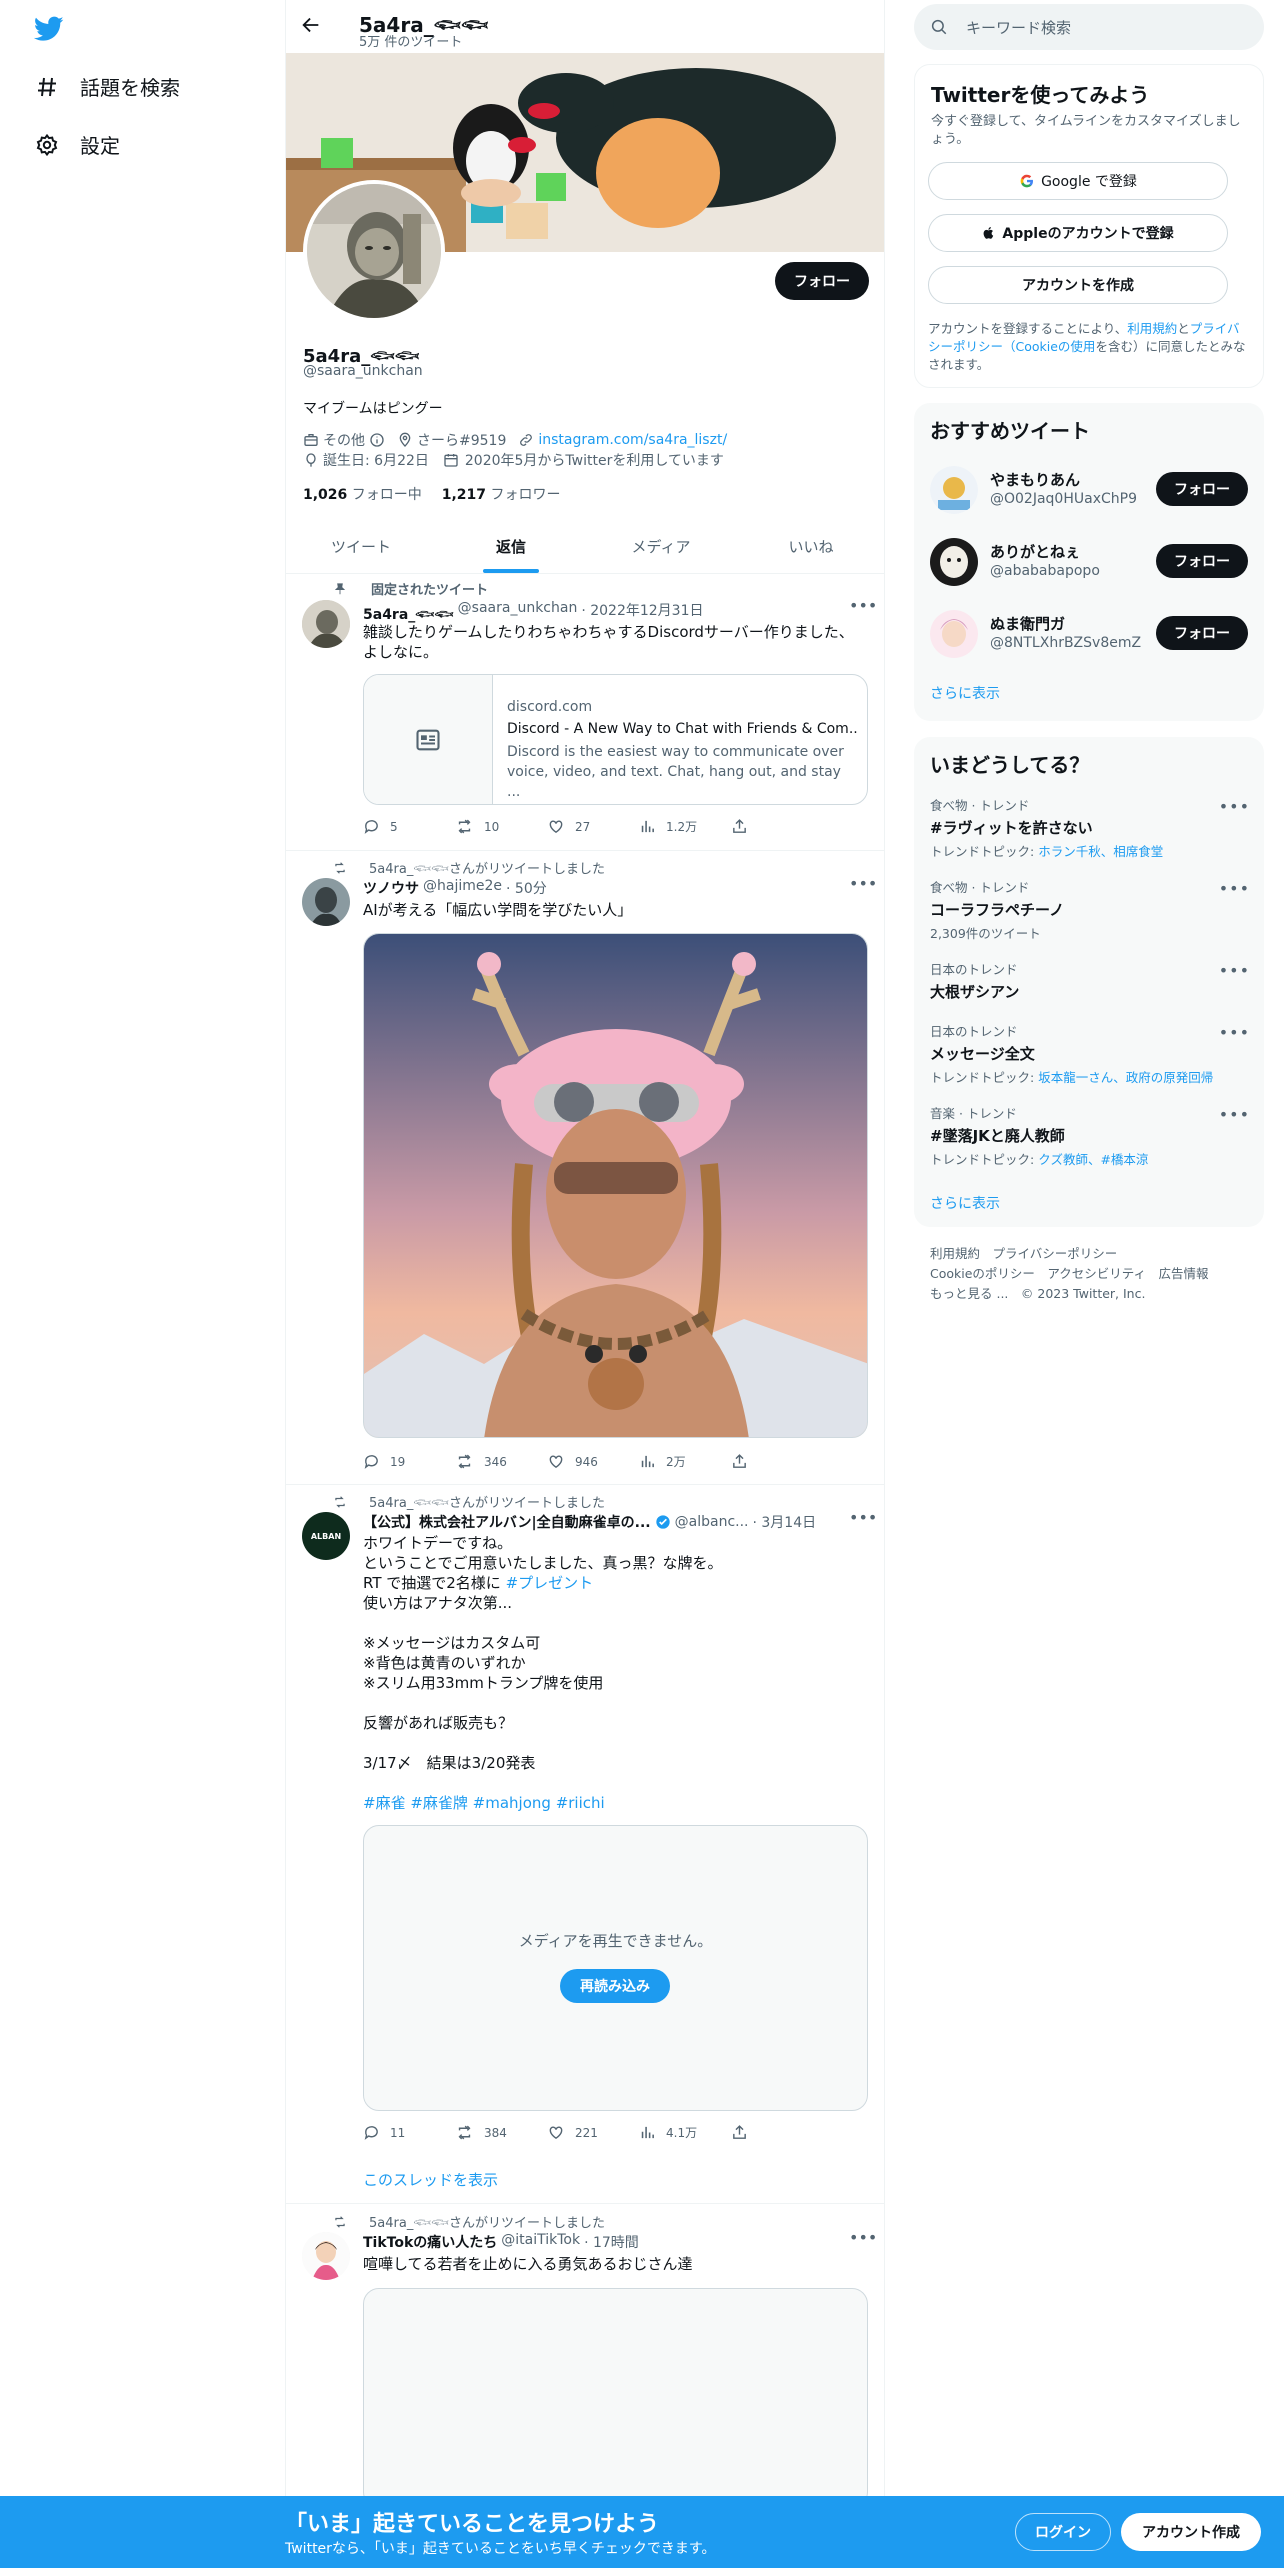 This screenshot has height=2568, width=1284. Describe the element at coordinates (48, 31) in the screenshot. I see `twitter-logo-icon` at that location.